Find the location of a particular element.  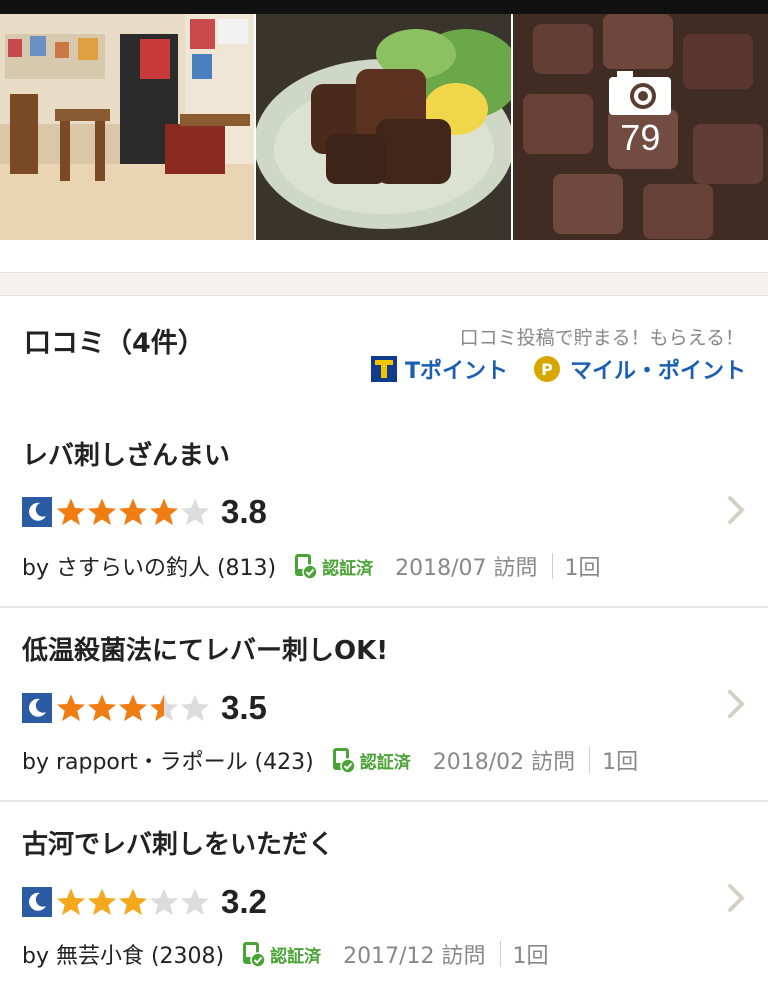

restaurant-interior-photo is located at coordinates (127, 127).